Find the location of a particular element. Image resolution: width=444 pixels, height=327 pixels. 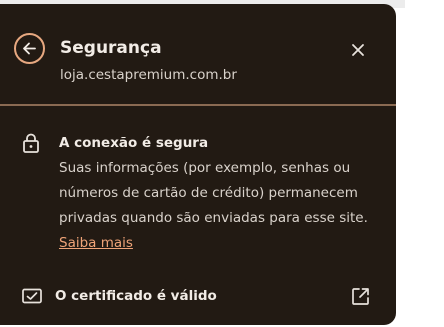

learn-more-link: Saiba mais is located at coordinates (96, 243).